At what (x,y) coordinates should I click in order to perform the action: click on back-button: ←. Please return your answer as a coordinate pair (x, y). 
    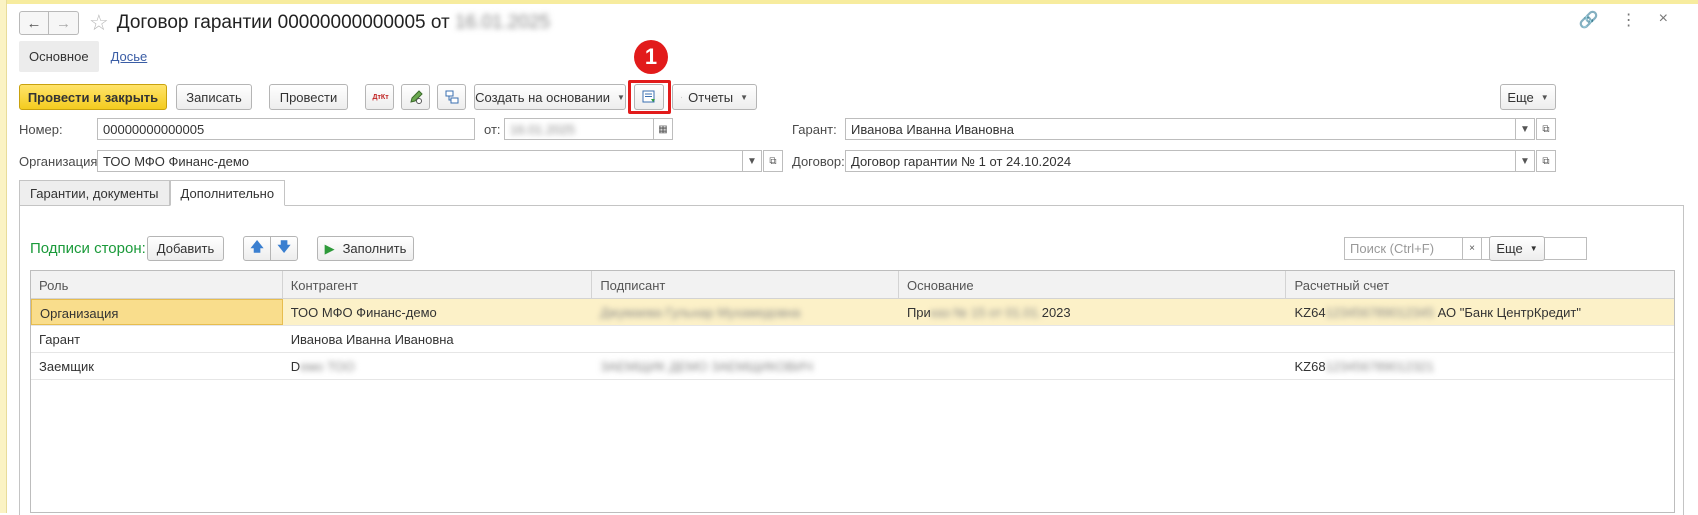
    Looking at the image, I should click on (34, 23).